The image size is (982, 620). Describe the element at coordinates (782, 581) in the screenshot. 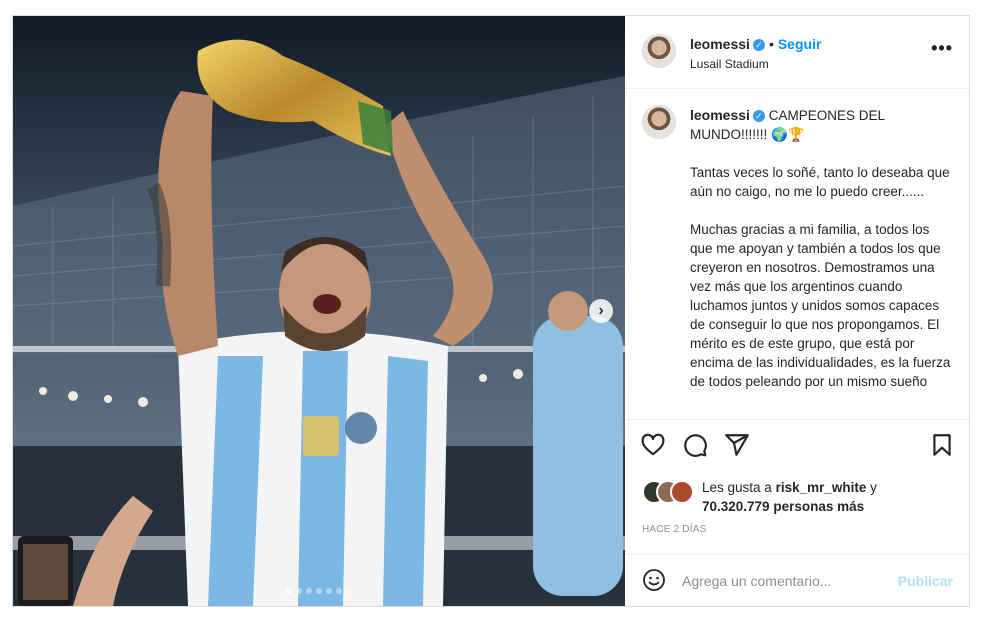

I see `comment-input` at that location.